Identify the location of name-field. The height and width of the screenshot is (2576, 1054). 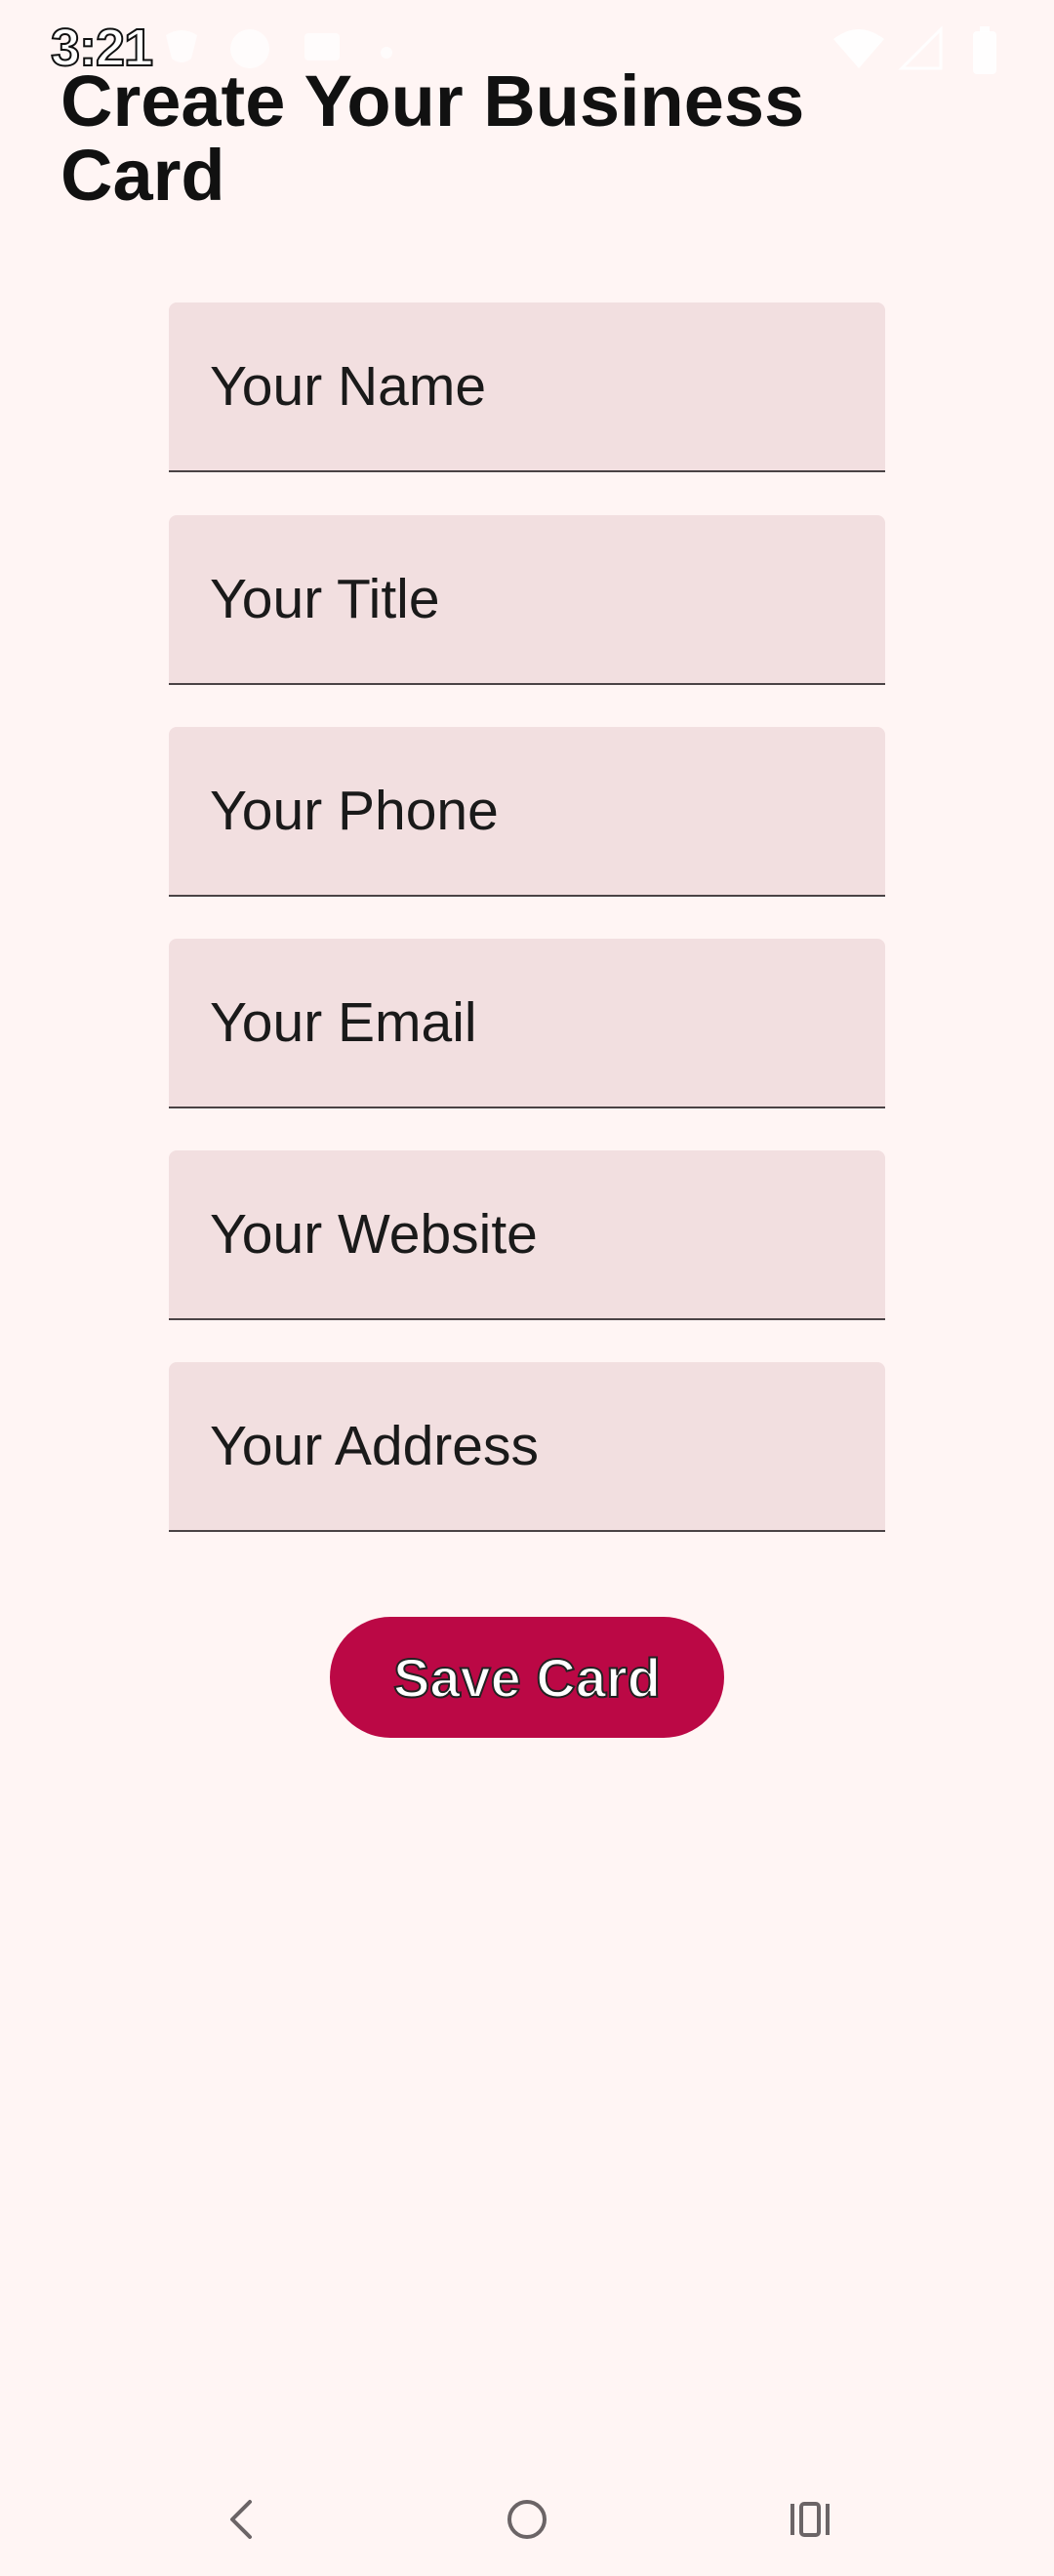
(527, 387).